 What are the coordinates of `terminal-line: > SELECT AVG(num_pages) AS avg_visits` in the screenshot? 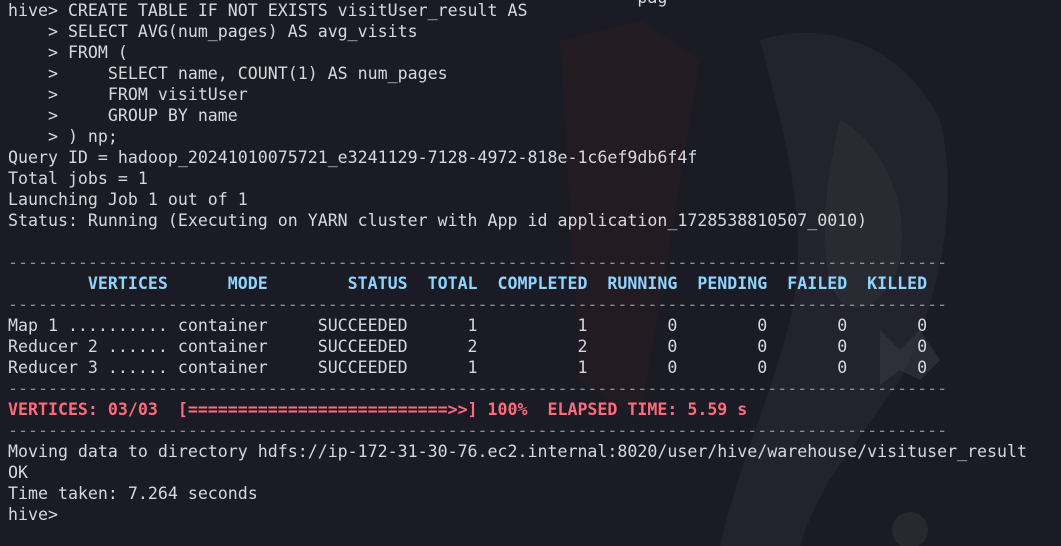 It's located at (213, 31).